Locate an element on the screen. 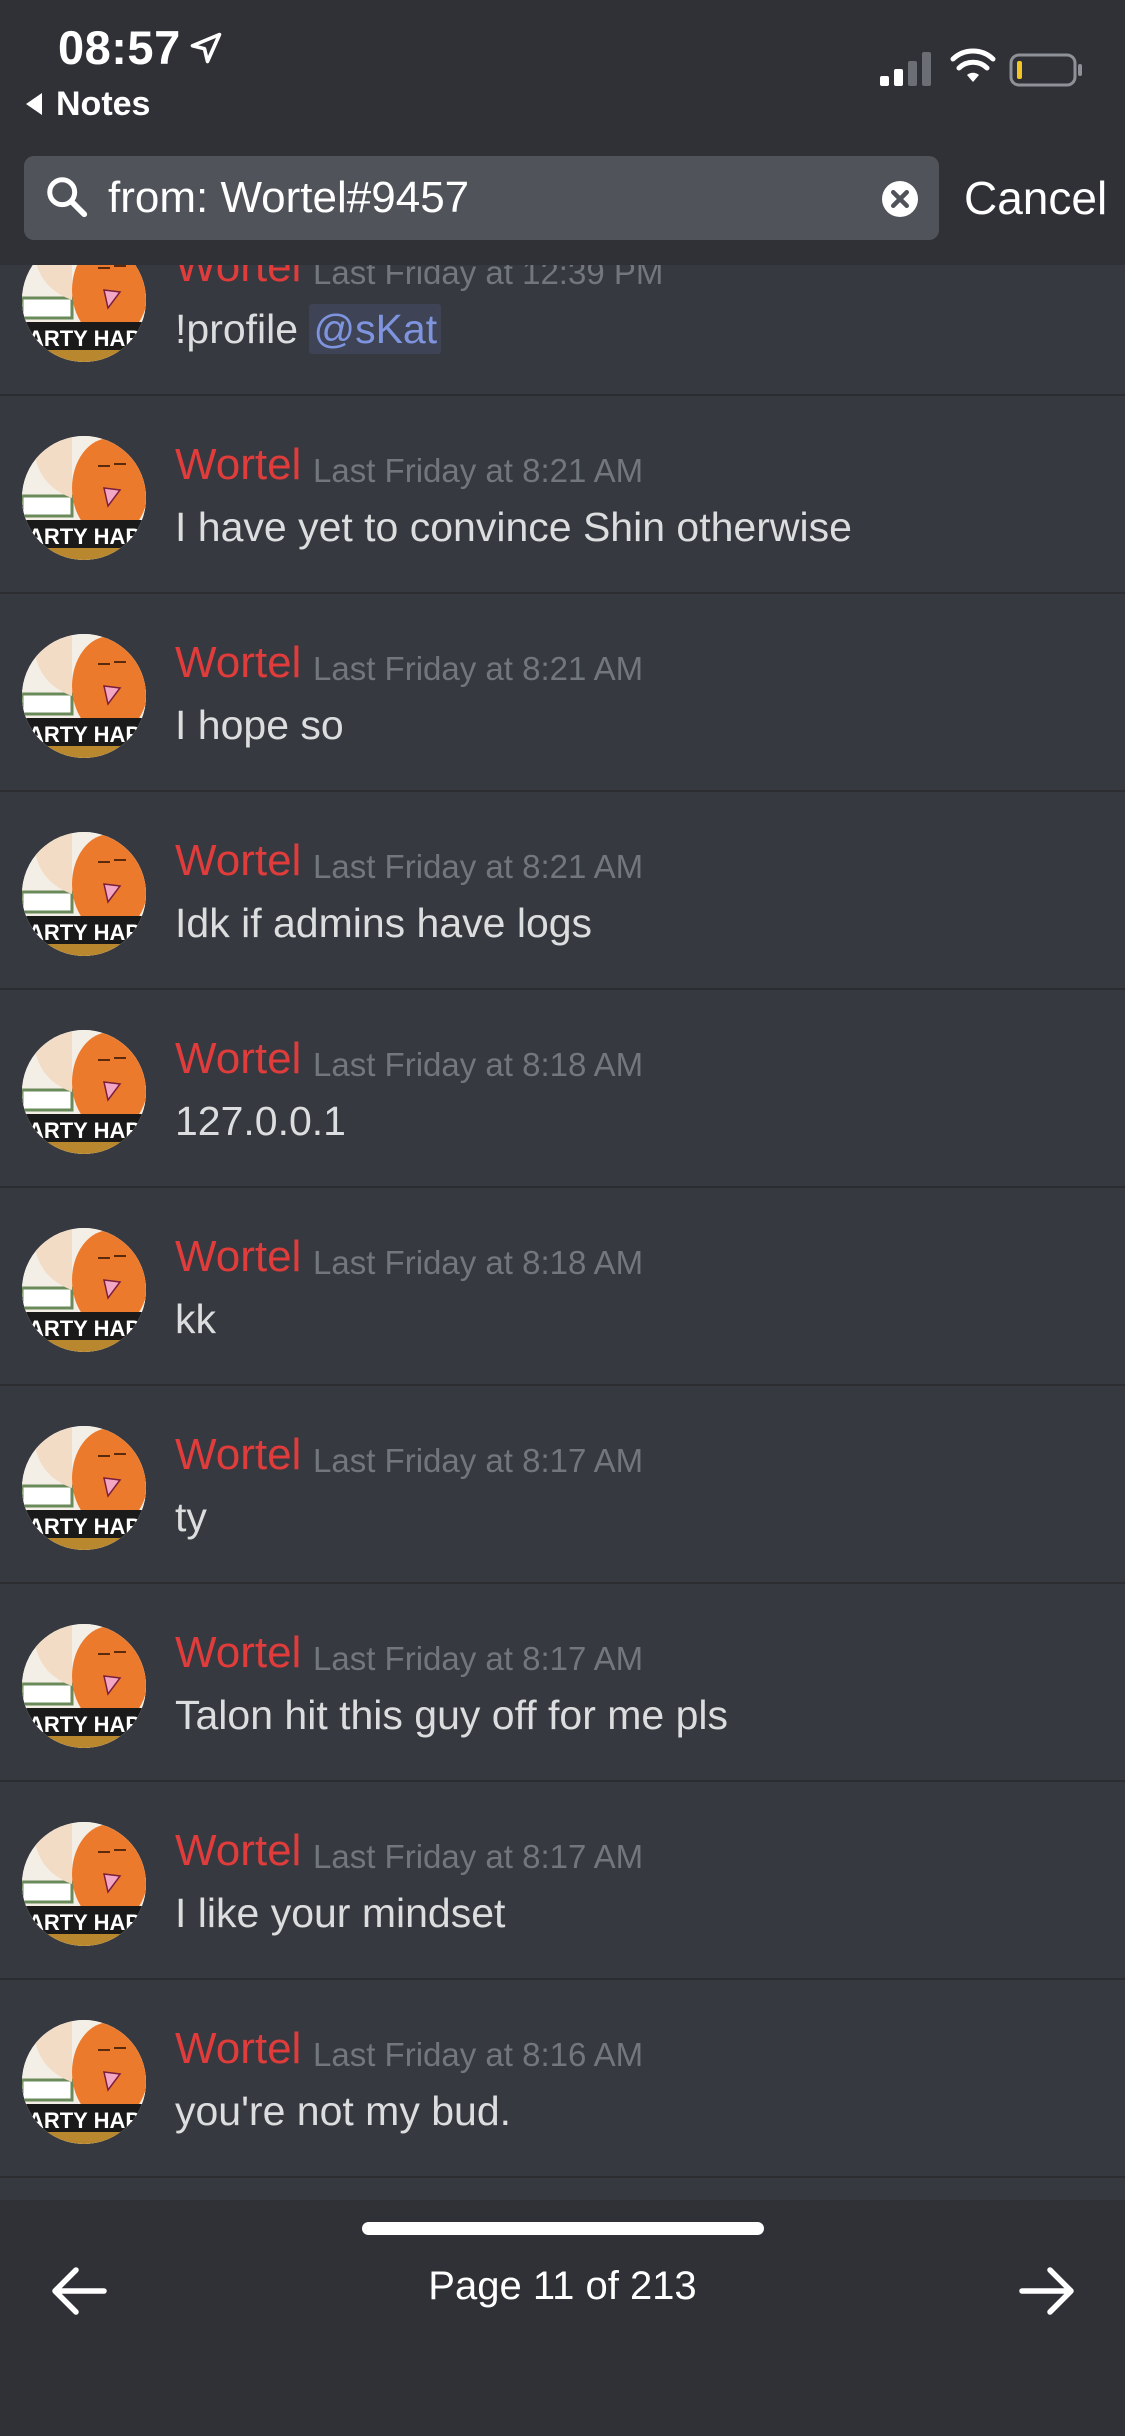 This screenshot has width=1125, height=2436. search-query-text: from: Wortel#9457 is located at coordinates (289, 197).